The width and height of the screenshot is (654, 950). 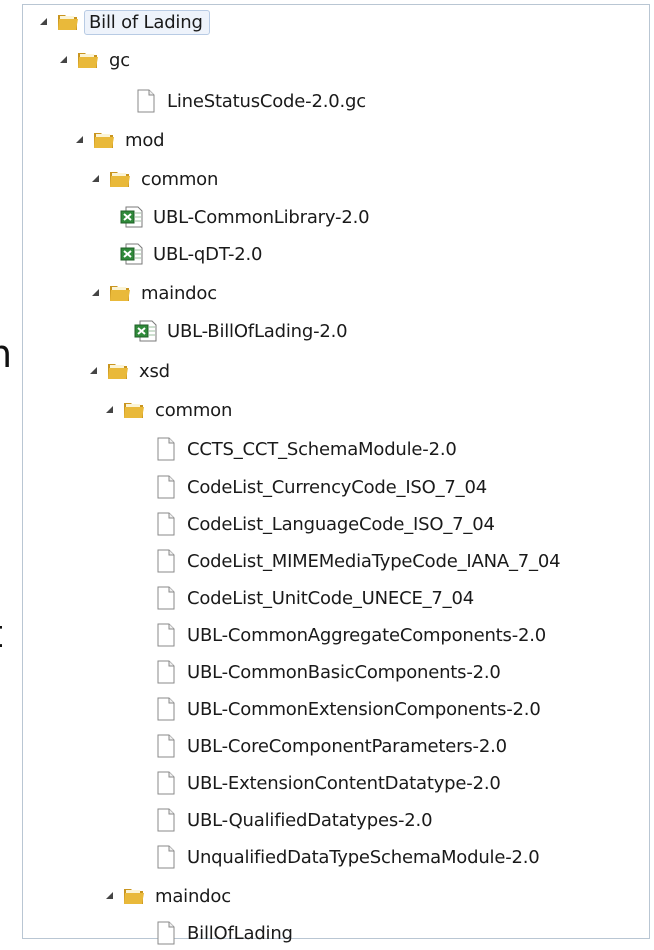 What do you see at coordinates (344, 672) in the screenshot?
I see `tree-item-label: UBL-CommonBasicComponents-2.0` at bounding box center [344, 672].